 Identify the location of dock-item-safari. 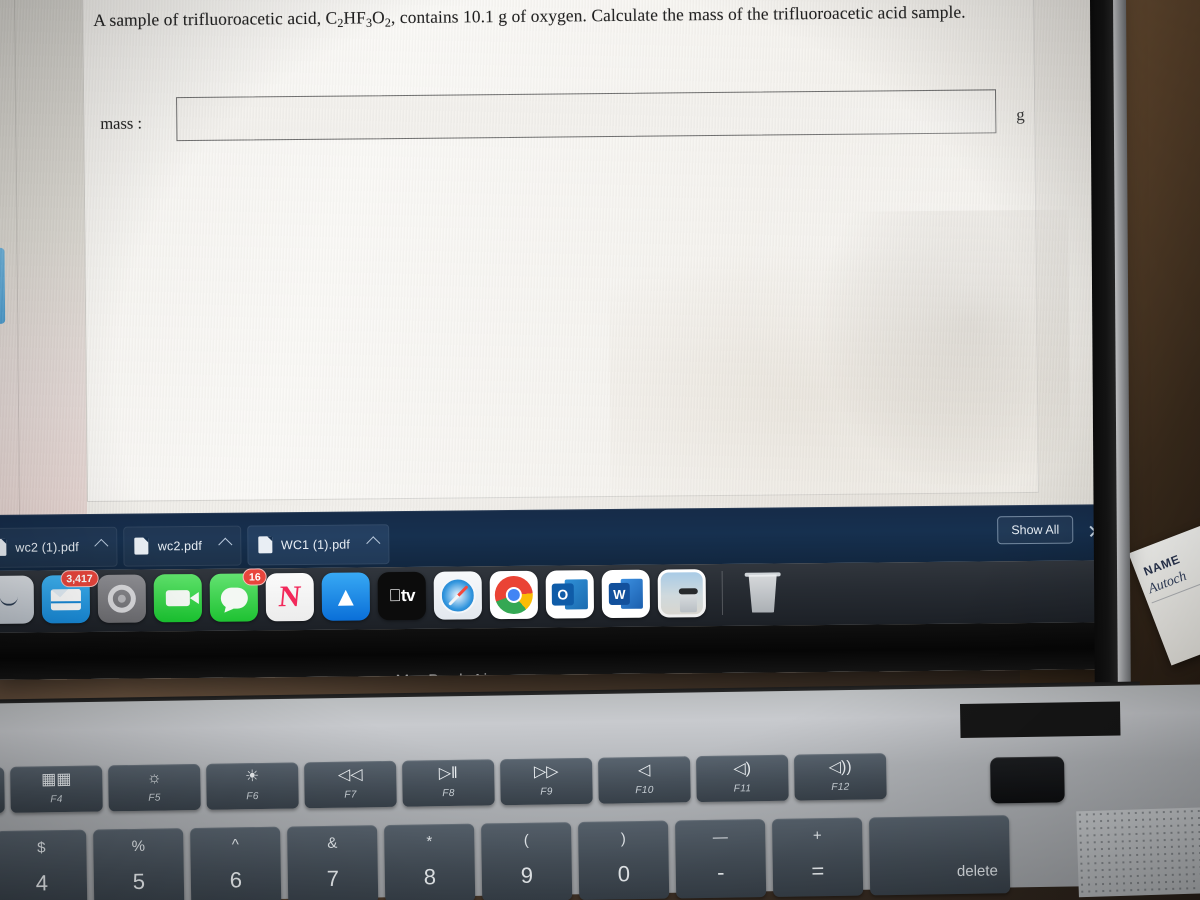
(458, 595).